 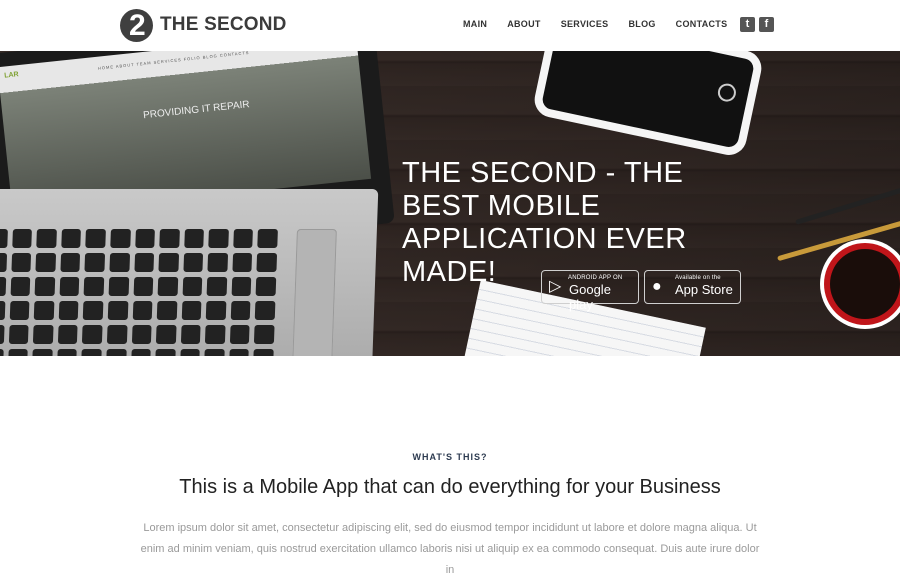 What do you see at coordinates (766, 24) in the screenshot?
I see `facebook-icon: f` at bounding box center [766, 24].